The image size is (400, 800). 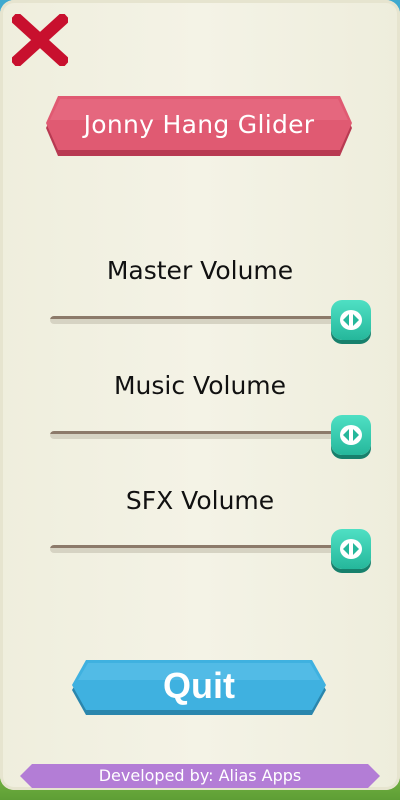 What do you see at coordinates (200, 549) in the screenshot?
I see `sfx-volume-track` at bounding box center [200, 549].